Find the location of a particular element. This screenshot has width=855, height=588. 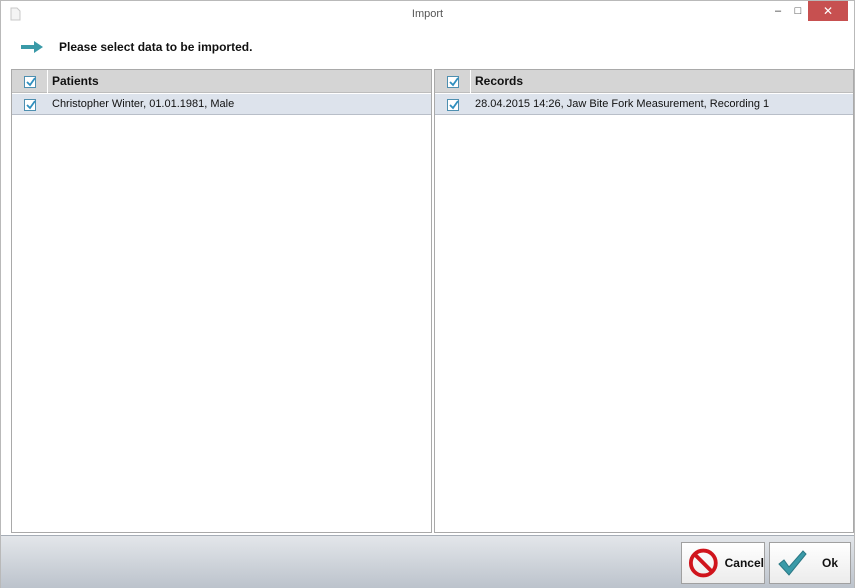

patient-row-checkbox is located at coordinates (30, 104).